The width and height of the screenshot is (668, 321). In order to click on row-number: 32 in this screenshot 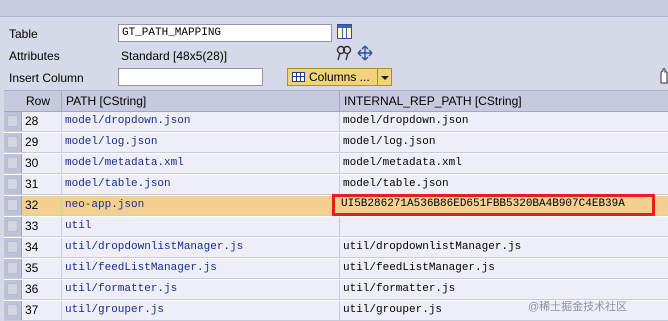, I will do `click(32, 205)`.